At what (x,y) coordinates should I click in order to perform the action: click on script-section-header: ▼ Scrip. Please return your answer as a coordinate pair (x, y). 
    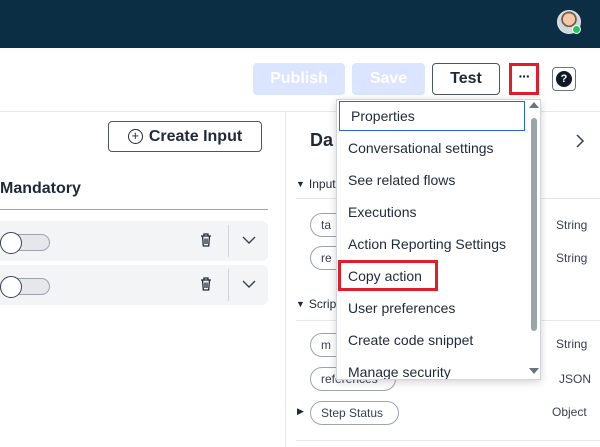
    Looking at the image, I should click on (316, 304).